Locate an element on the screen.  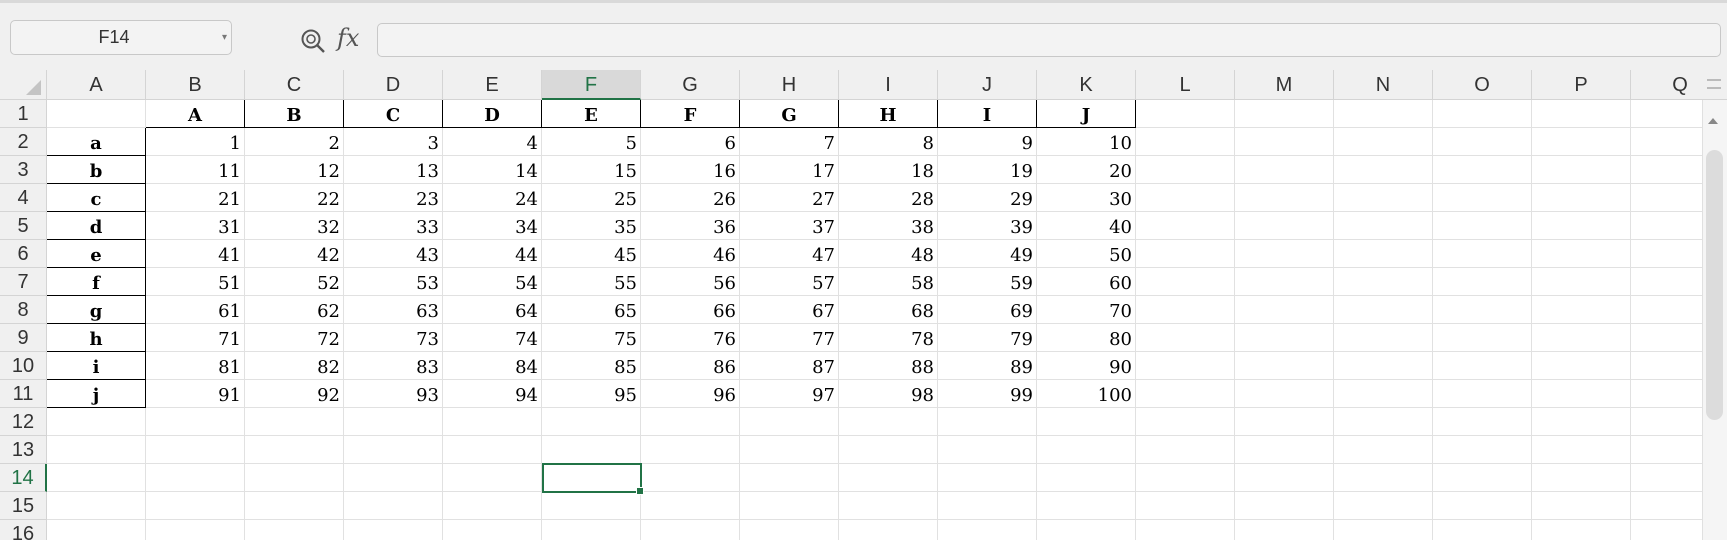
table-value-cell: 14 is located at coordinates (492, 170).